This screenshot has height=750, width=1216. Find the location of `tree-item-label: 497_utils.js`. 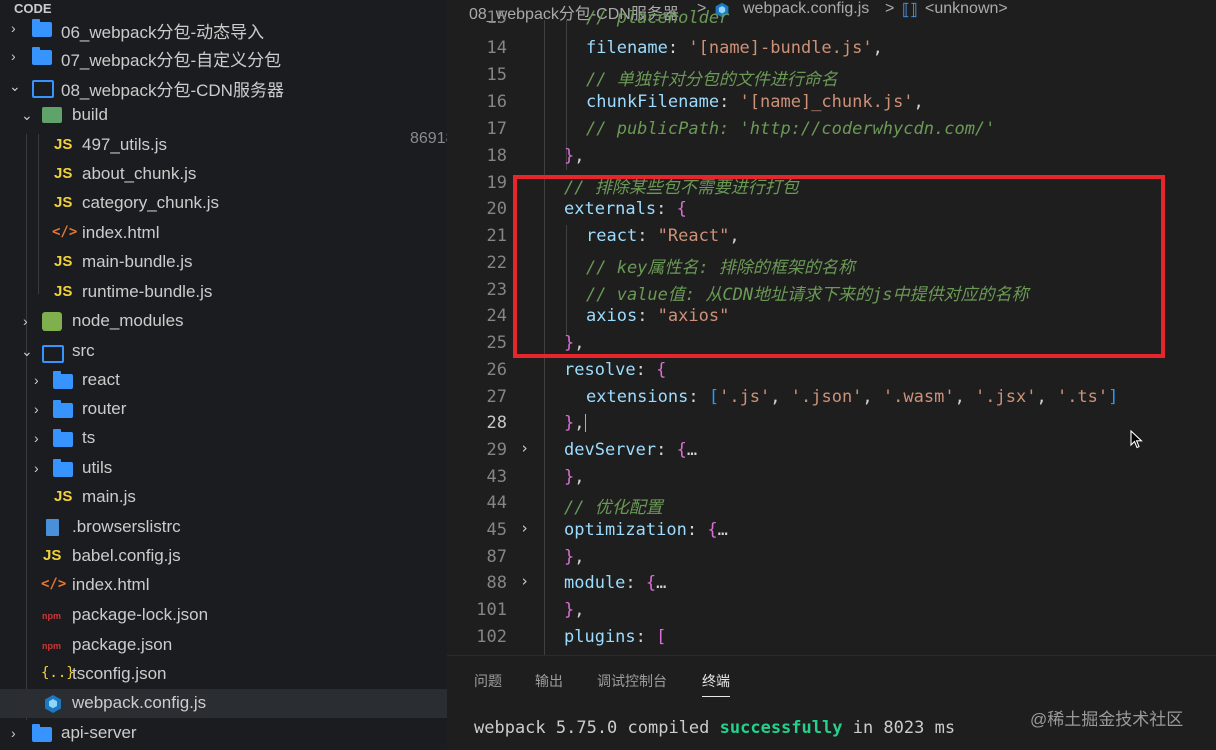

tree-item-label: 497_utils.js is located at coordinates (125, 144).